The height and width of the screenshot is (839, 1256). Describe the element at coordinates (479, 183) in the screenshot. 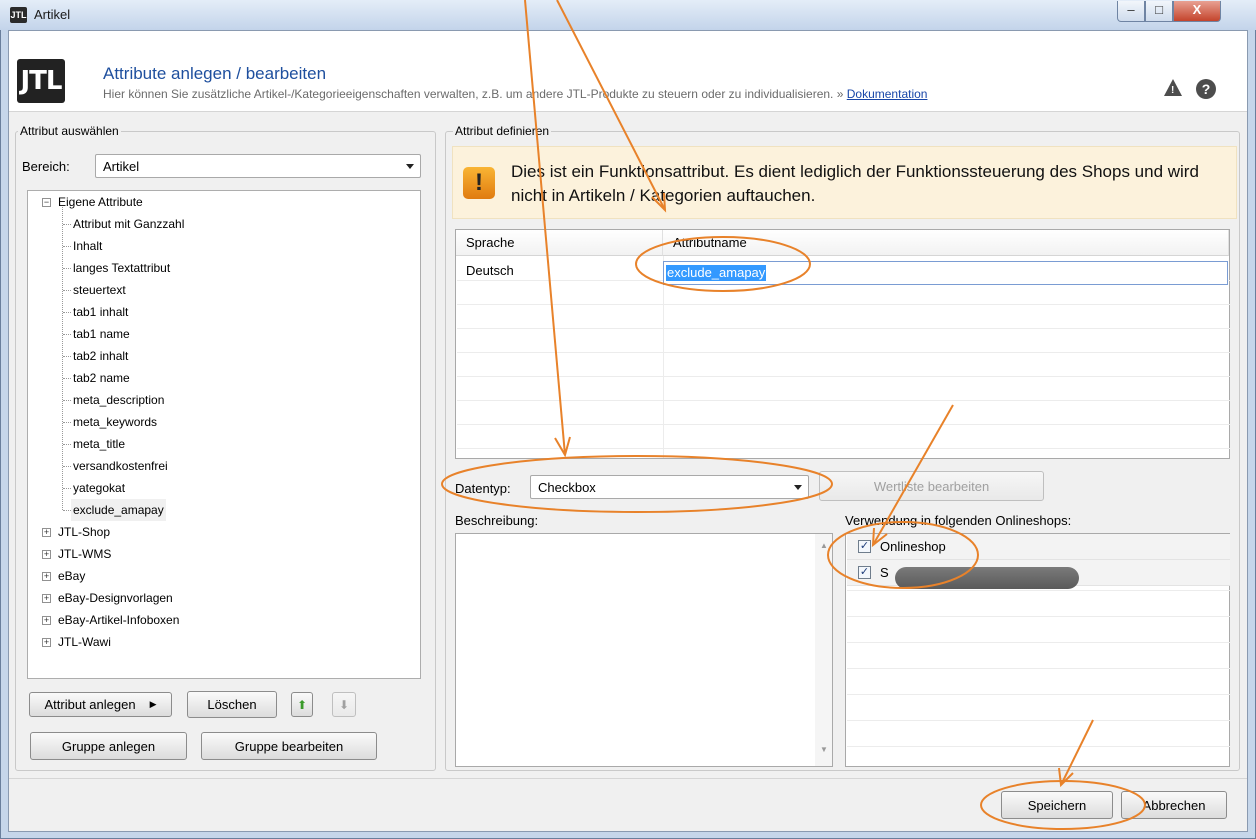

I see `exclamation-icon: !` at that location.